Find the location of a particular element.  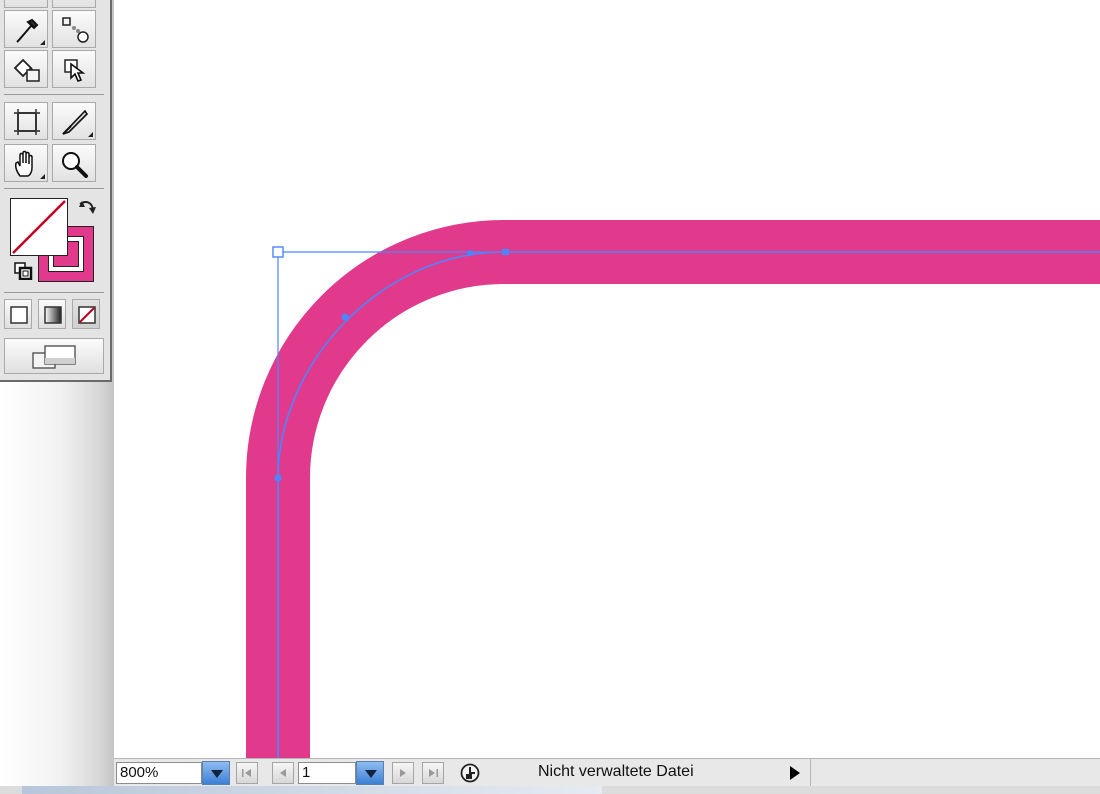

first-icon is located at coordinates (246, 773).